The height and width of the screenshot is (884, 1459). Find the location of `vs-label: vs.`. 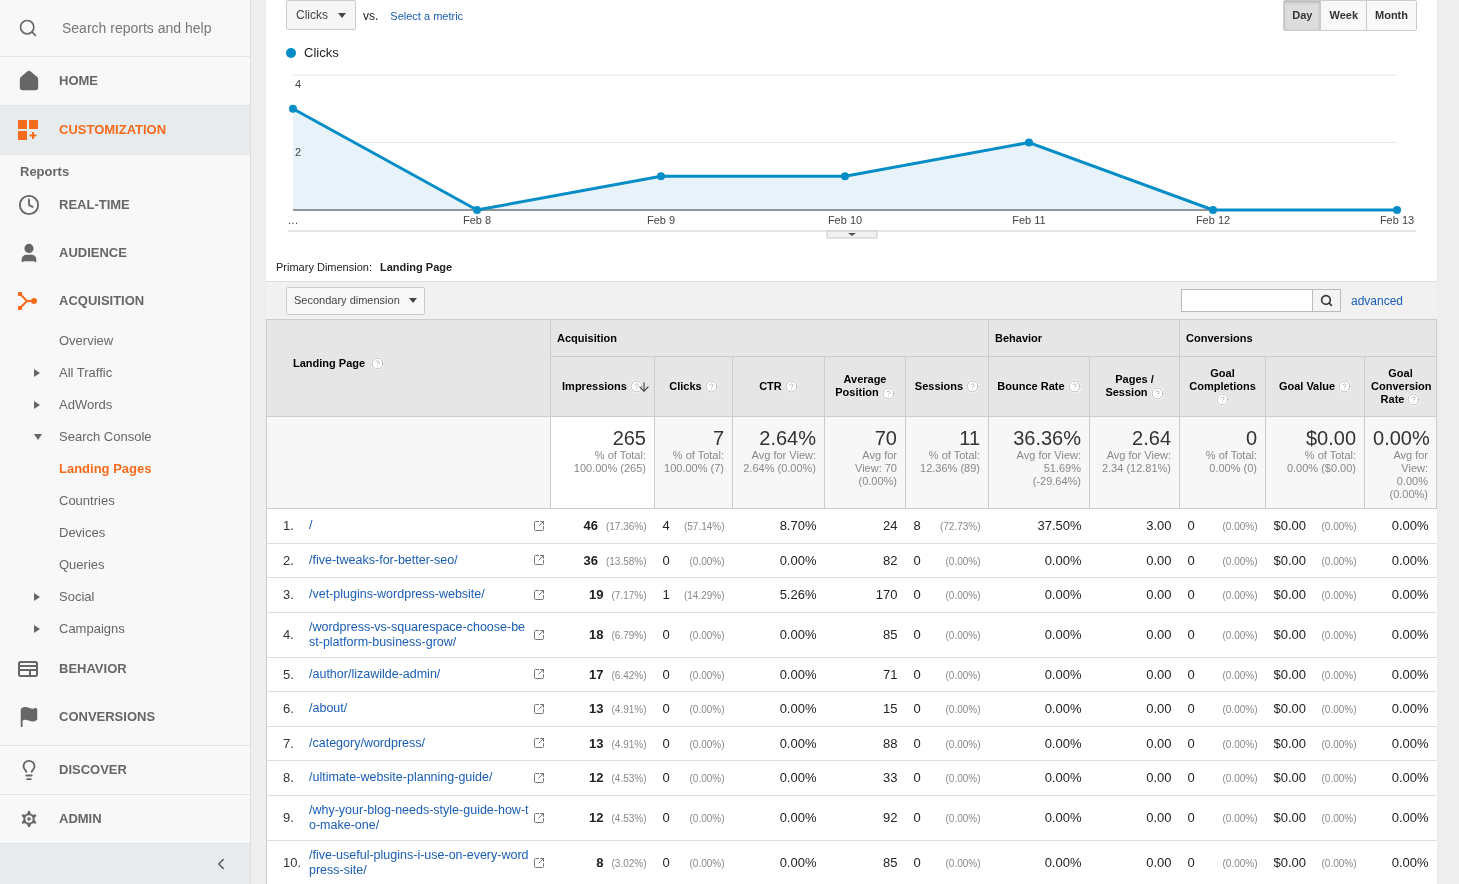

vs-label: vs. is located at coordinates (371, 16).